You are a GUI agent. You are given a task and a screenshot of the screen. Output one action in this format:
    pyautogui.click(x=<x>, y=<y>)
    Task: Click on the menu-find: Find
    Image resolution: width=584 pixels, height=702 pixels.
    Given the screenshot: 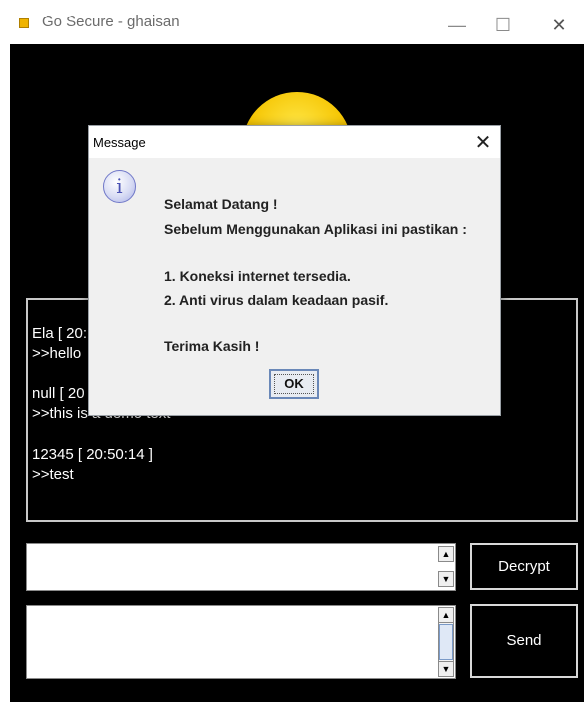 What is the action you would take?
    pyautogui.click(x=32, y=12)
    